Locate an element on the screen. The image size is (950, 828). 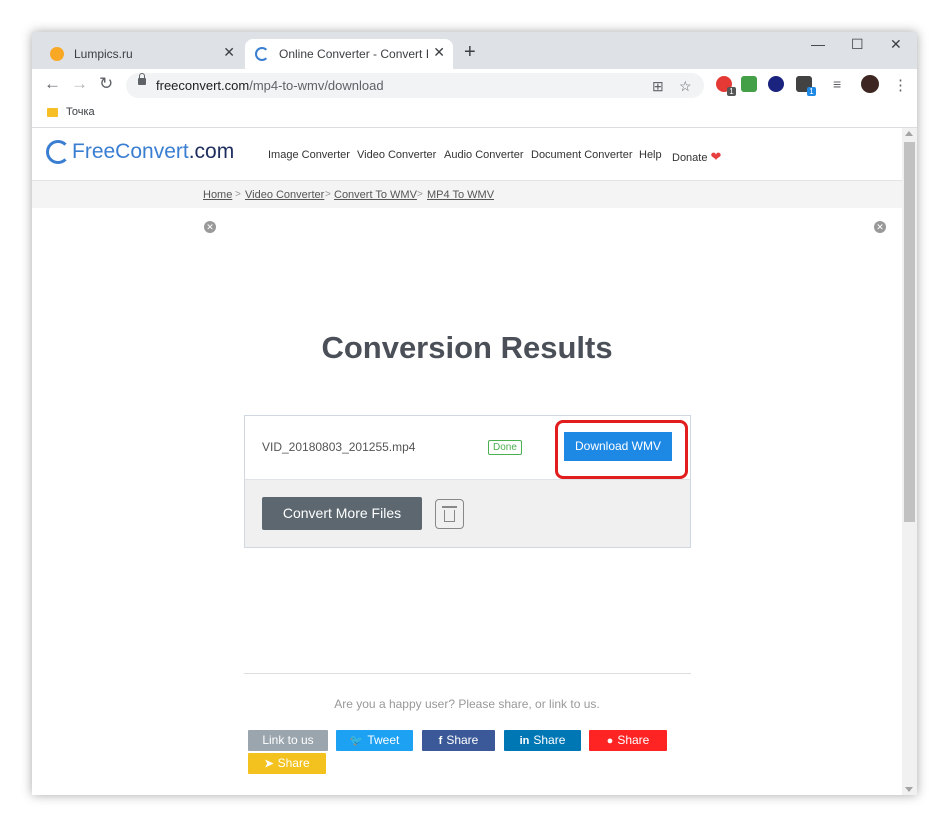
tab-title: Lumpics.ru is located at coordinates (103, 54).